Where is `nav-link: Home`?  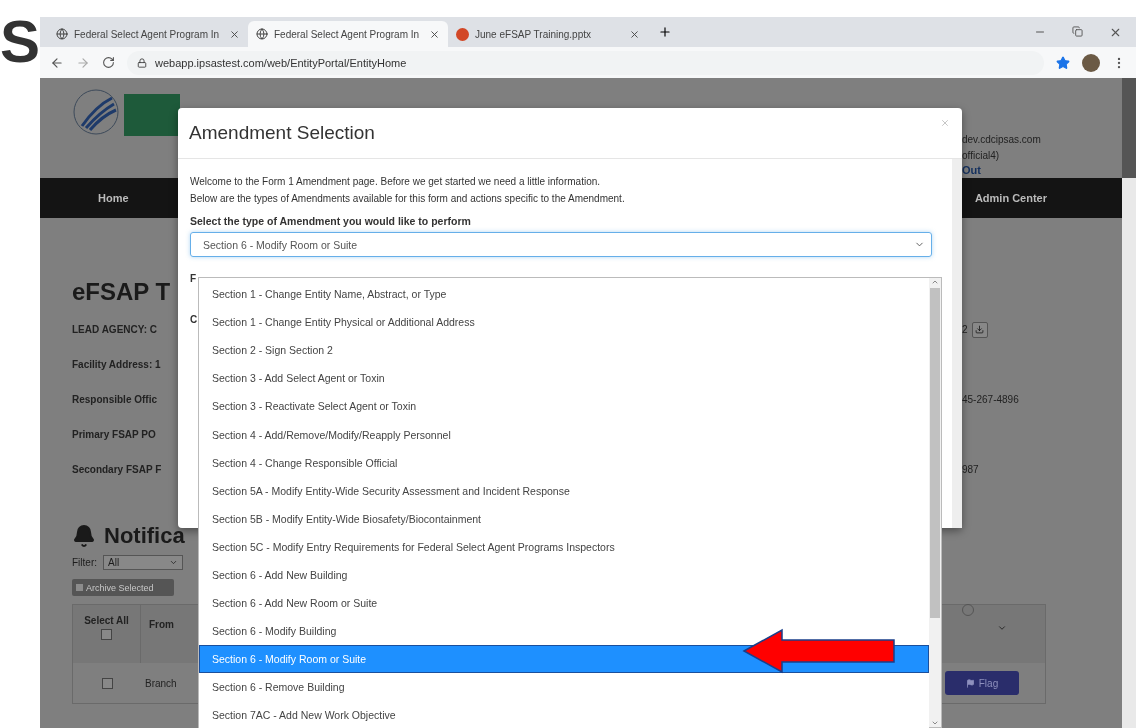
nav-link: Home is located at coordinates (113, 198).